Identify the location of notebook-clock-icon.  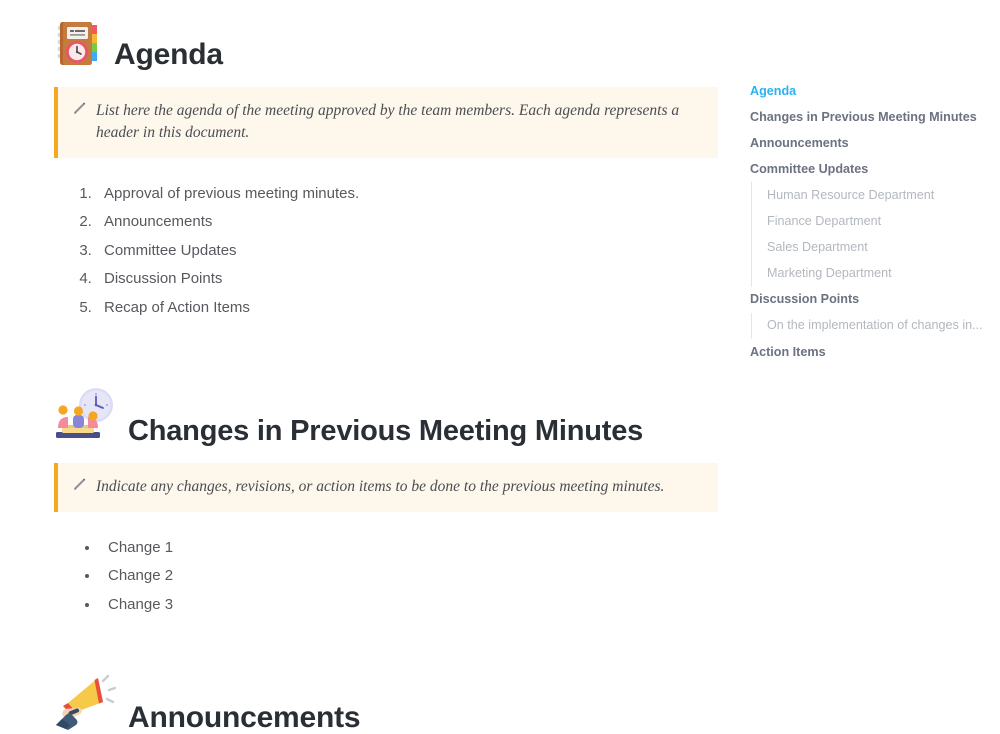
(78, 45).